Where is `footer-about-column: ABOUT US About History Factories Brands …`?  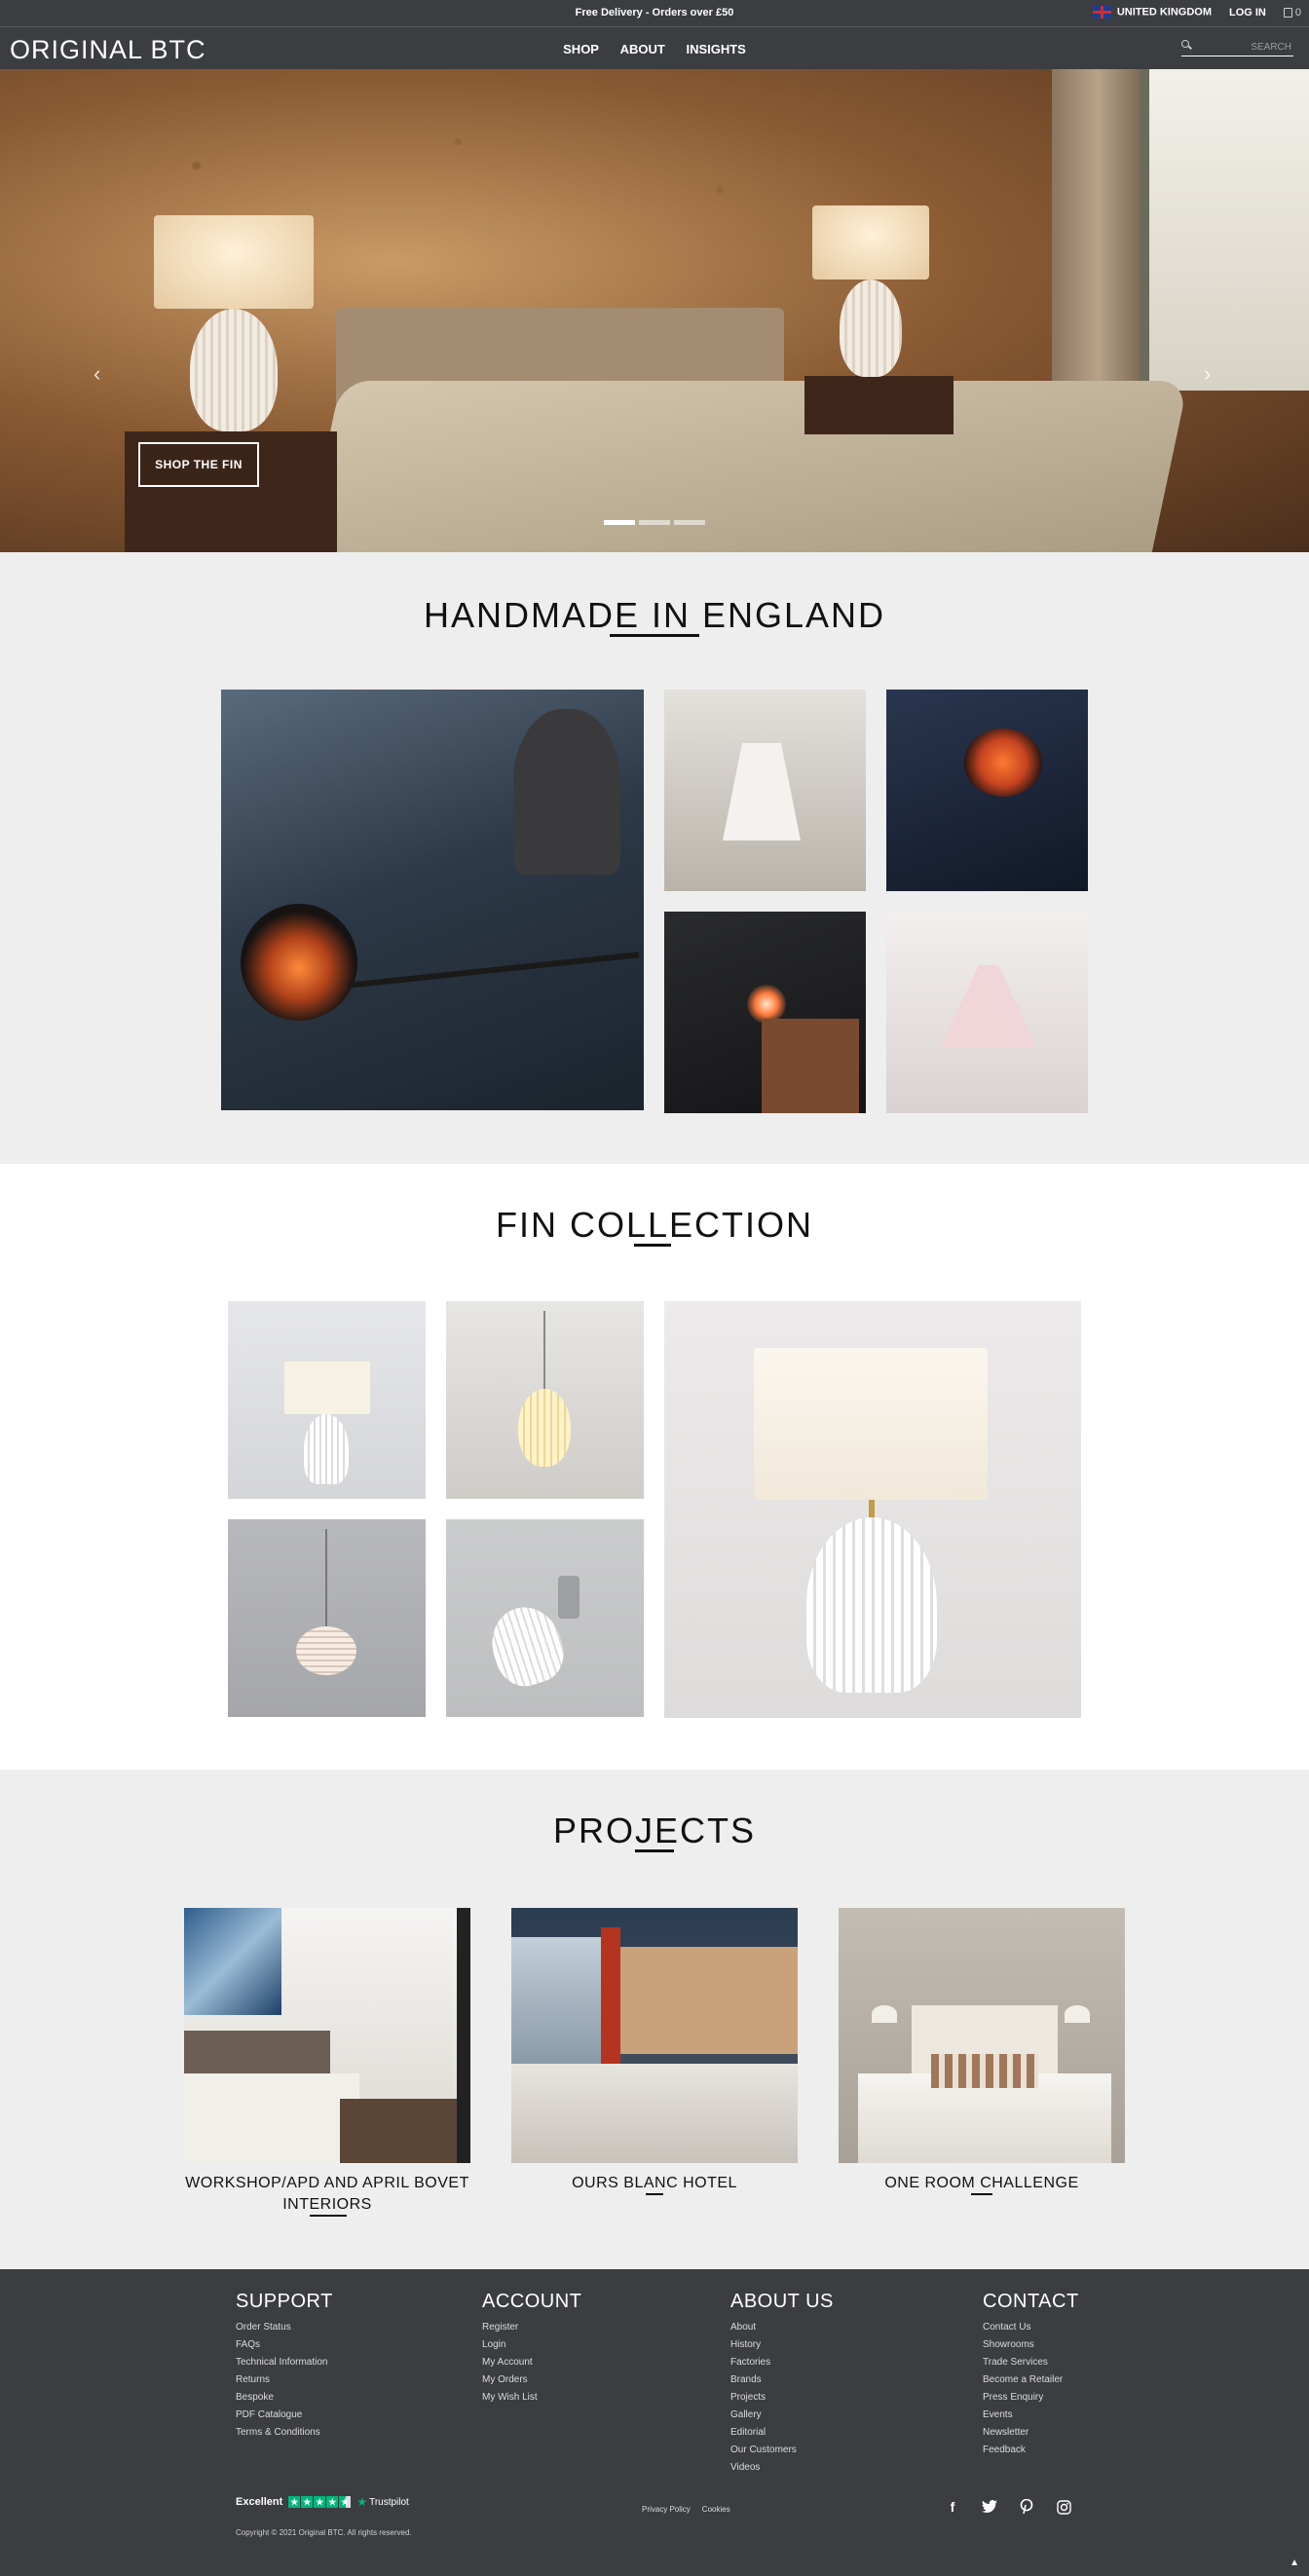
footer-about-column: ABOUT US About History Factories Brands … is located at coordinates (782, 2384).